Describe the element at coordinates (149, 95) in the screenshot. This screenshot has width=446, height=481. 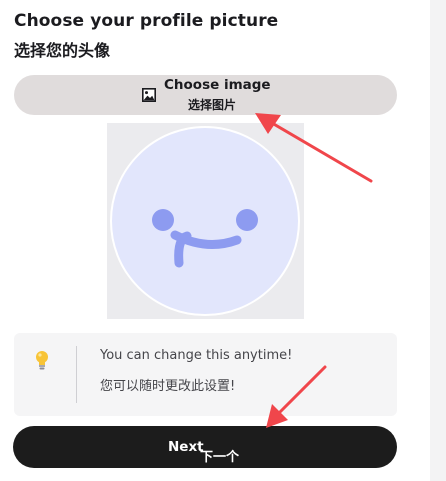
I see `image-icon` at that location.